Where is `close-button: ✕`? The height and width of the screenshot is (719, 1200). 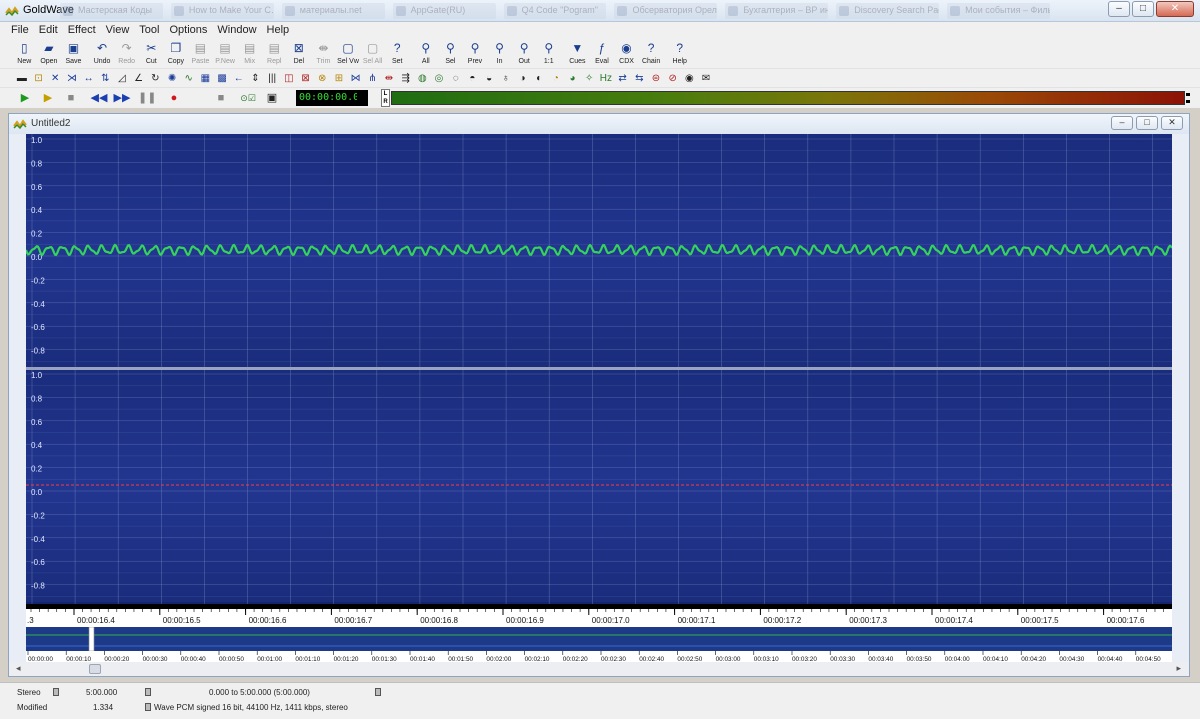
close-button: ✕ is located at coordinates (1175, 9).